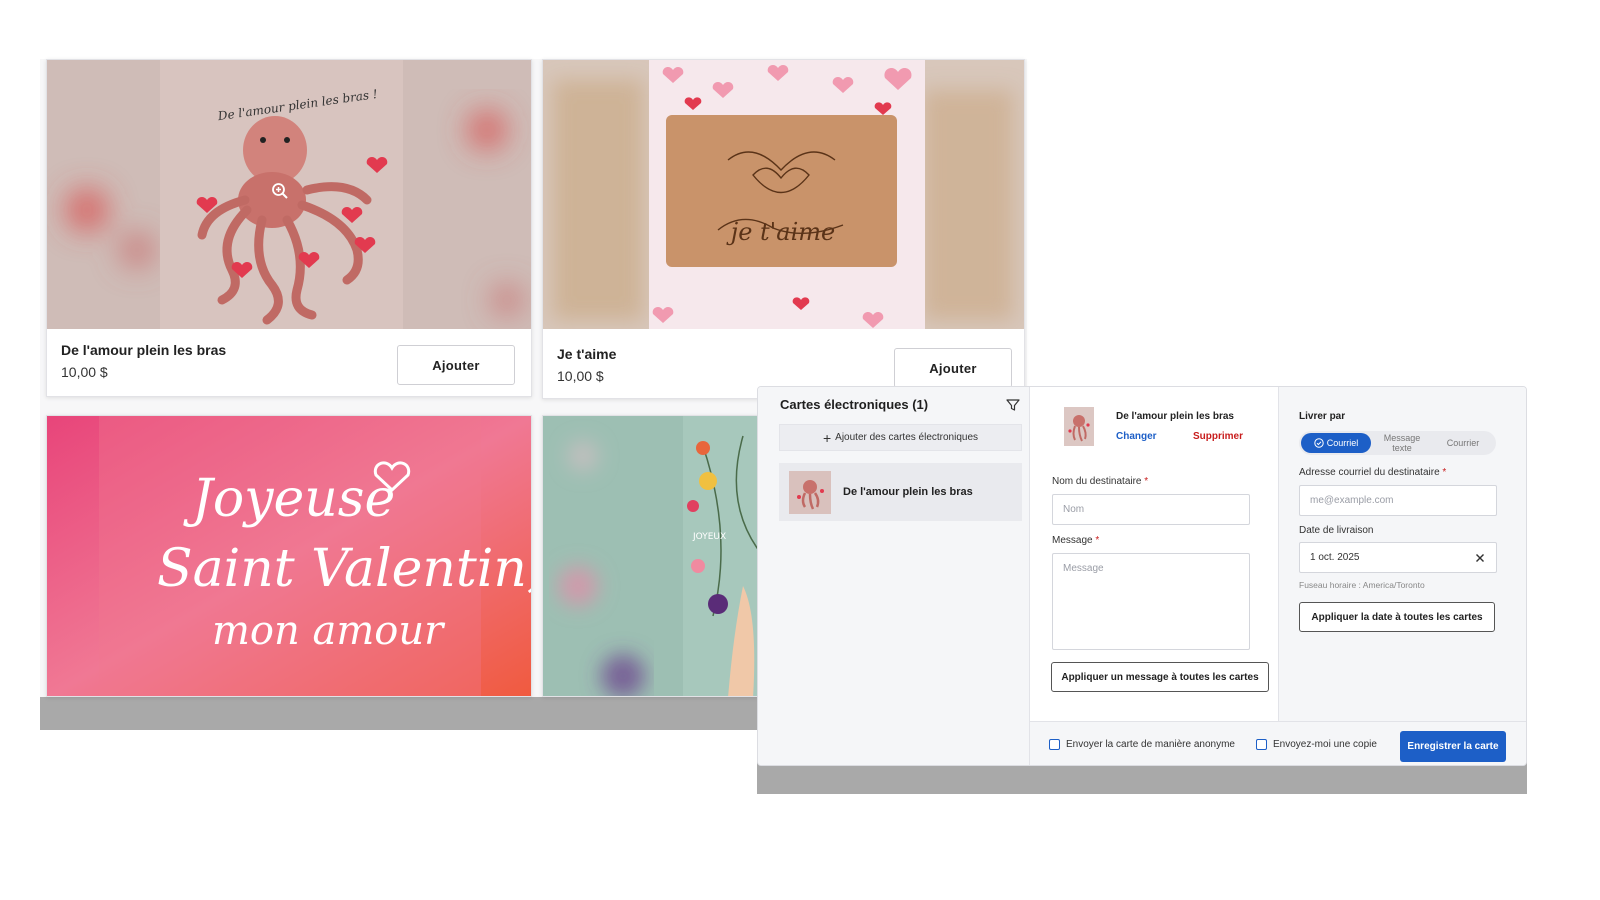  I want to click on product-name: Je t'aime, so click(587, 354).